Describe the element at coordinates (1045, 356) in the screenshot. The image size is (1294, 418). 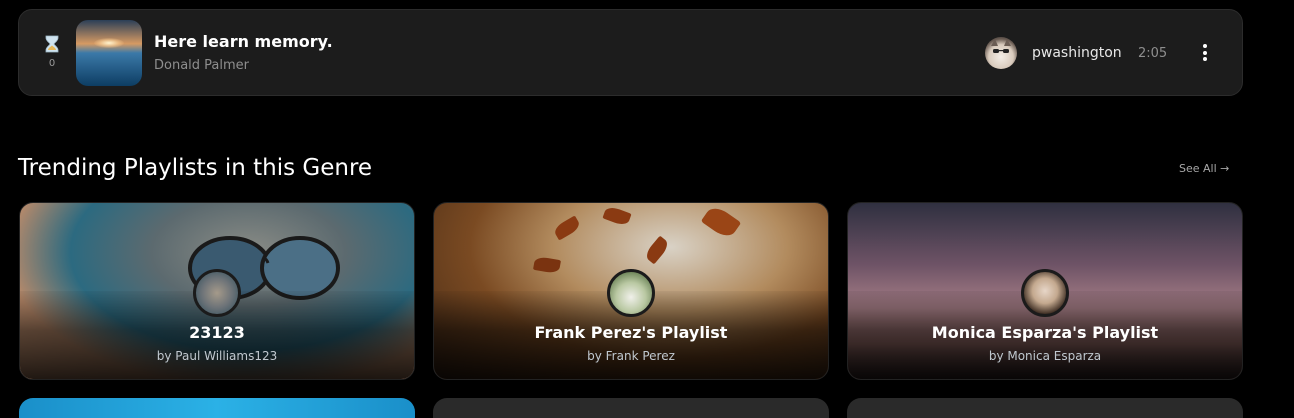
I see `playlist-owner: by Monica Esparza` at that location.